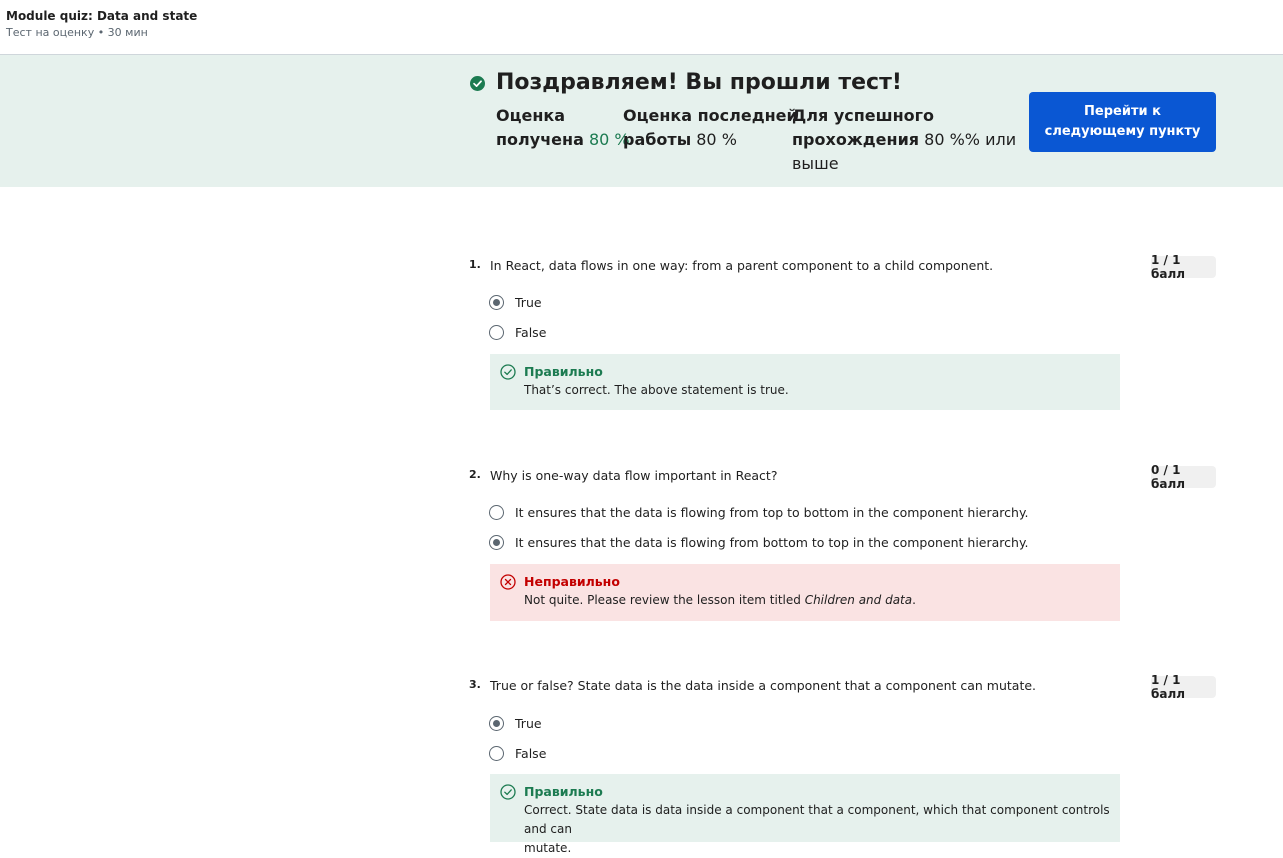 The image size is (1283, 858). Describe the element at coordinates (477, 83) in the screenshot. I see `passed-check-icon` at that location.